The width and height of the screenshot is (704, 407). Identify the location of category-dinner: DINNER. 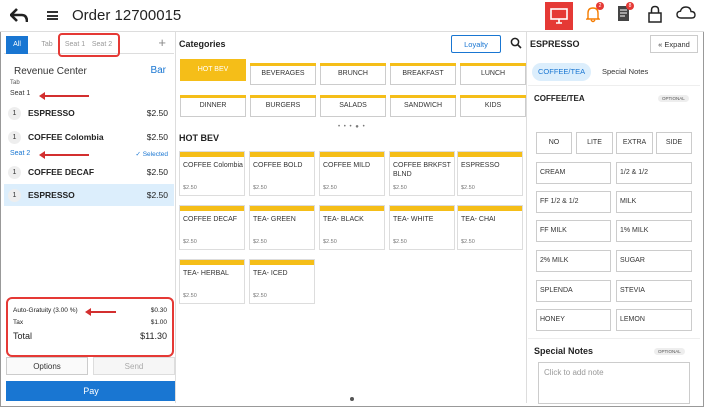
(213, 106).